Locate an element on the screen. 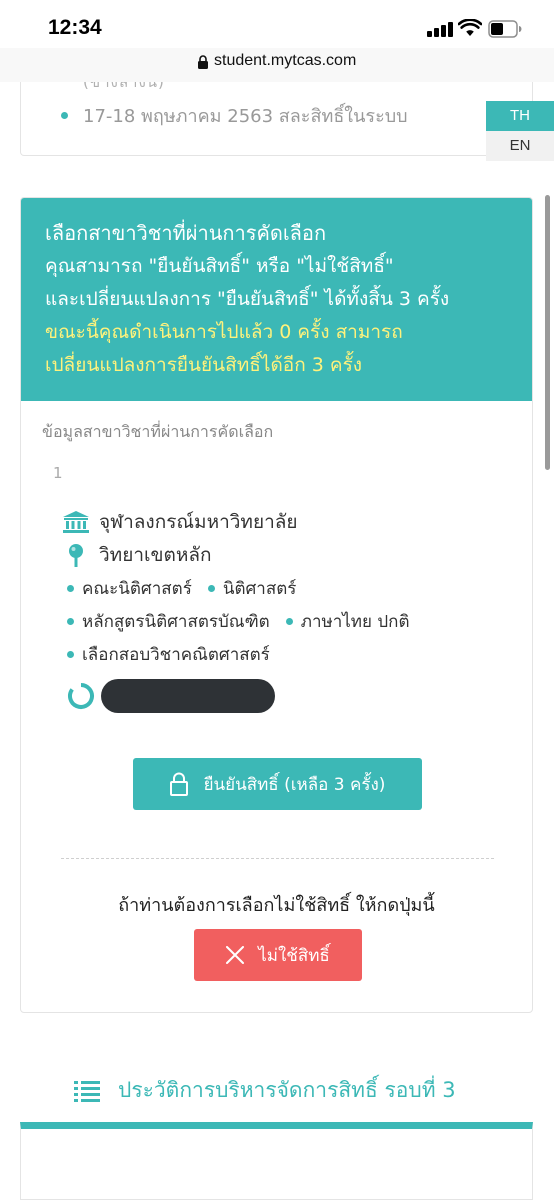 The image size is (554, 1200). campus-name: วิทยาเขตหลัก is located at coordinates (155, 555).